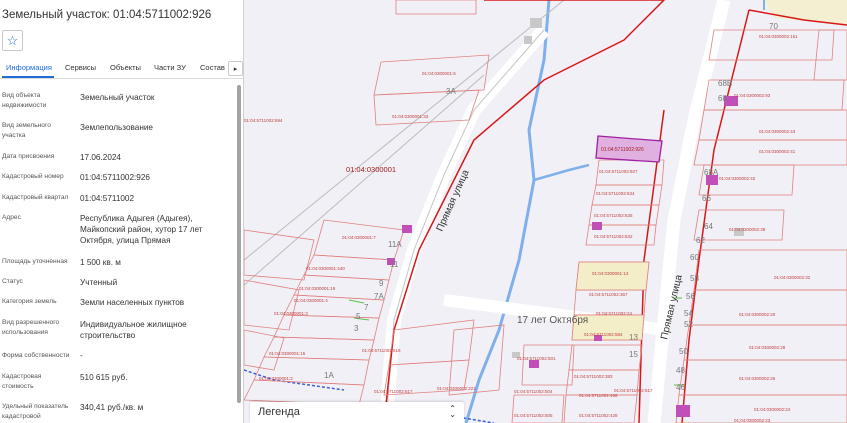 The height and width of the screenshot is (423, 847). Describe the element at coordinates (357, 412) in the screenshot. I see `legend-toggle: Легенда ⌃ ⌄` at that location.